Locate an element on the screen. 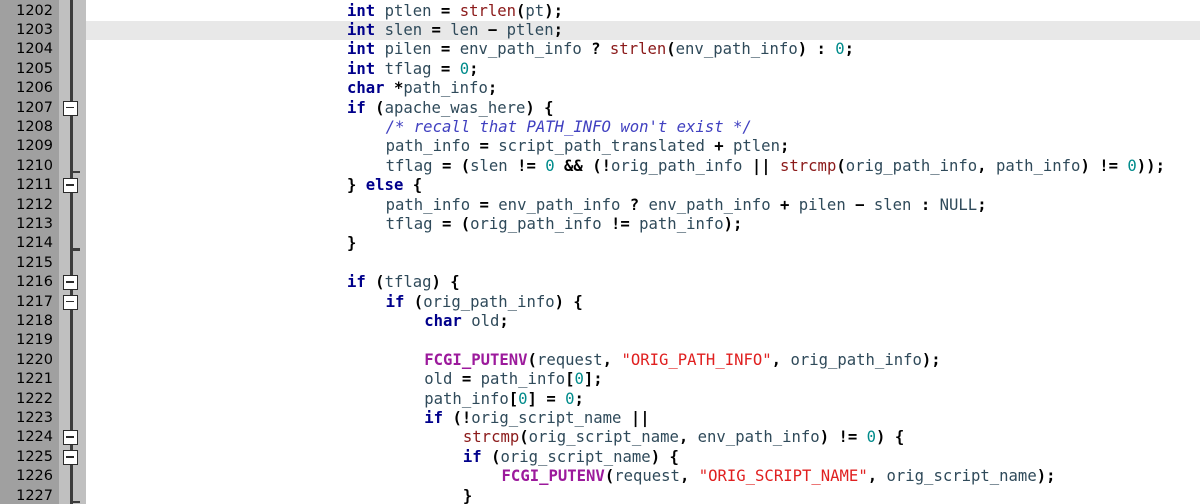 Image resolution: width=1200 pixels, height=504 pixels. code-token-id: len is located at coordinates (464, 29).